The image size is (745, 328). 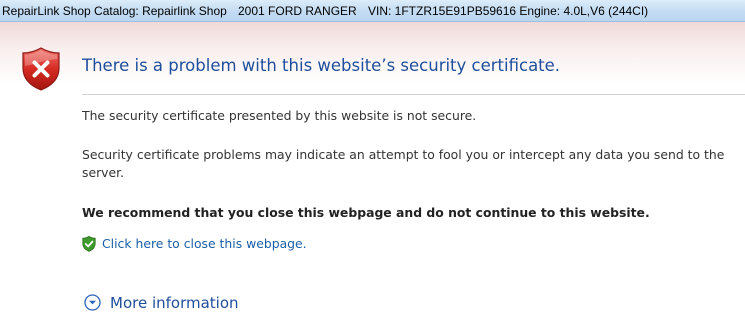 I want to click on vehicle-label: 2001 FORD RANGER, so click(x=297, y=11).